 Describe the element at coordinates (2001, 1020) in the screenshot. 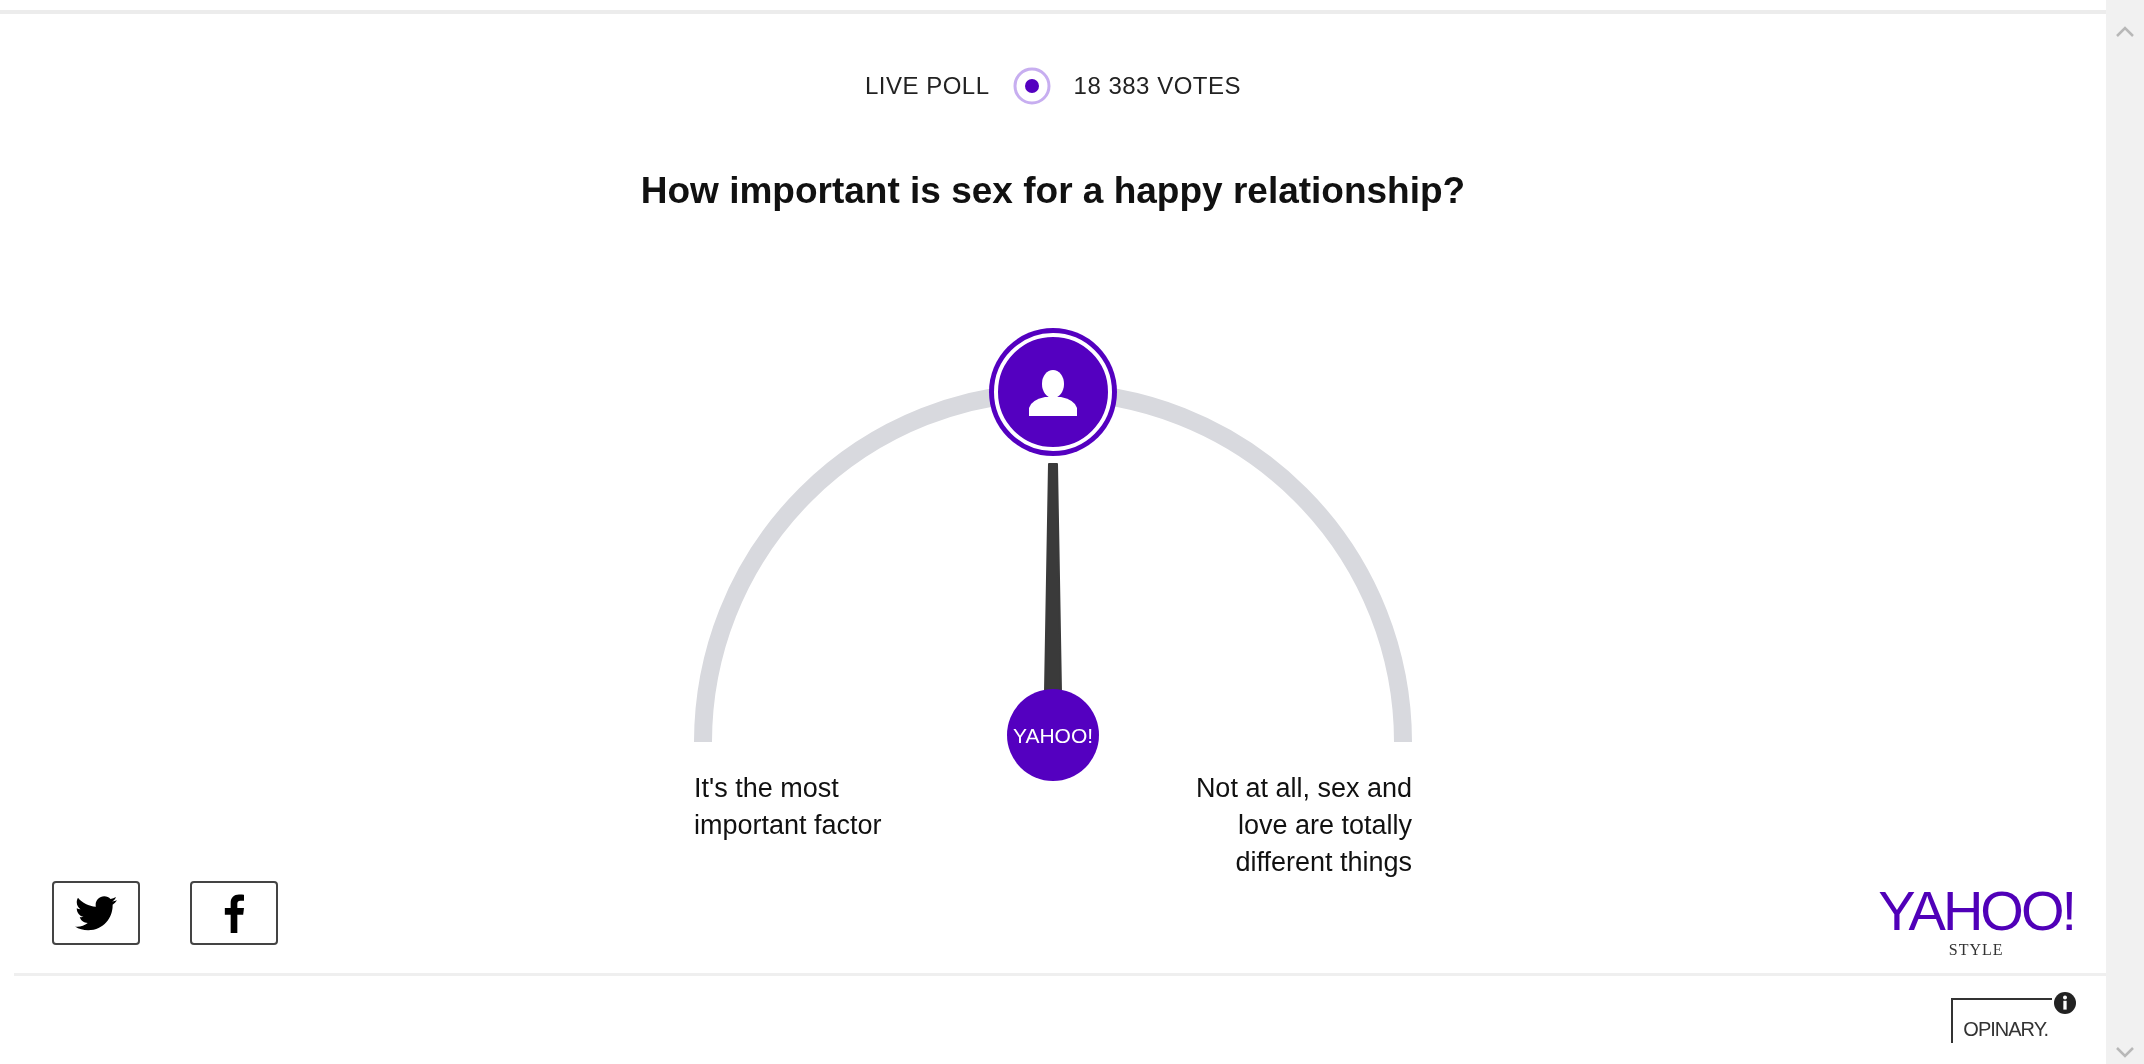

I see `provider-logo: OPINARY.` at that location.